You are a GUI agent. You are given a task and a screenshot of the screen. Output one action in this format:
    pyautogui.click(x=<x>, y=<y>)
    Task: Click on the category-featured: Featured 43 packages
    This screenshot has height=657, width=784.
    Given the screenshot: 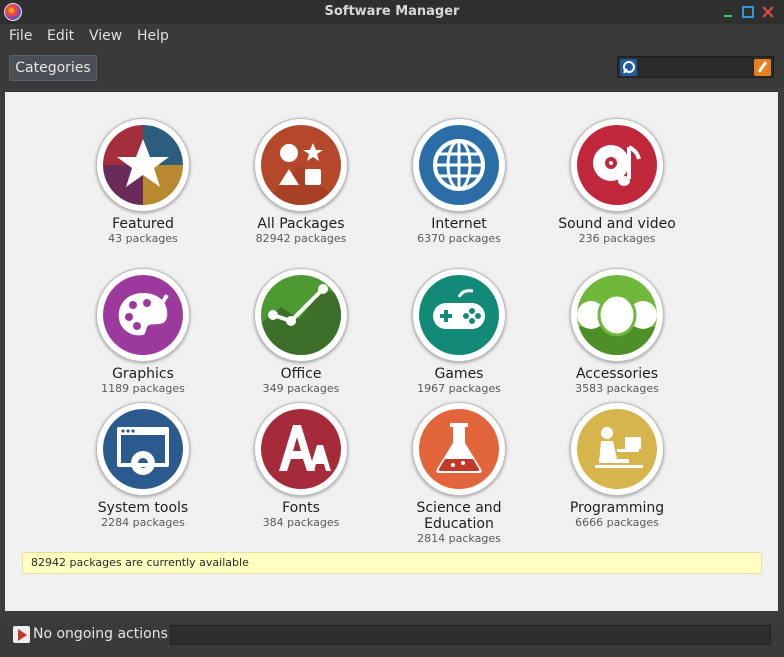 What is the action you would take?
    pyautogui.click(x=143, y=181)
    